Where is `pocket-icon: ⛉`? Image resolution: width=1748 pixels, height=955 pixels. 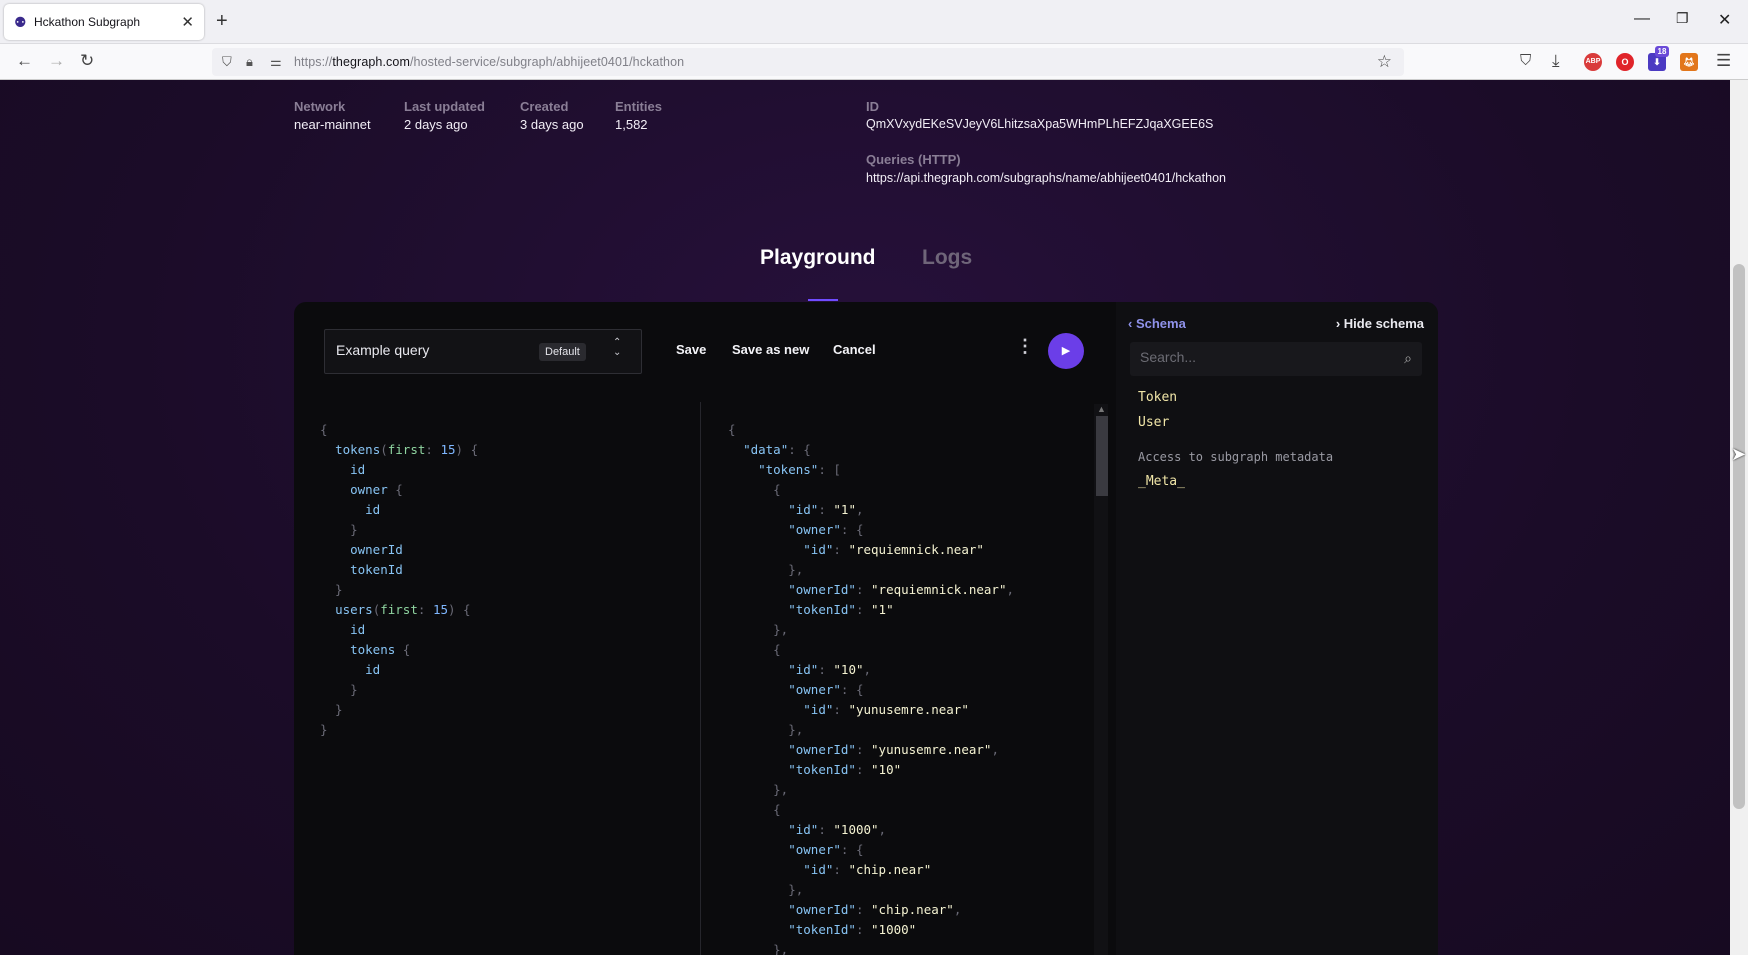 pocket-icon: ⛉ is located at coordinates (1525, 61).